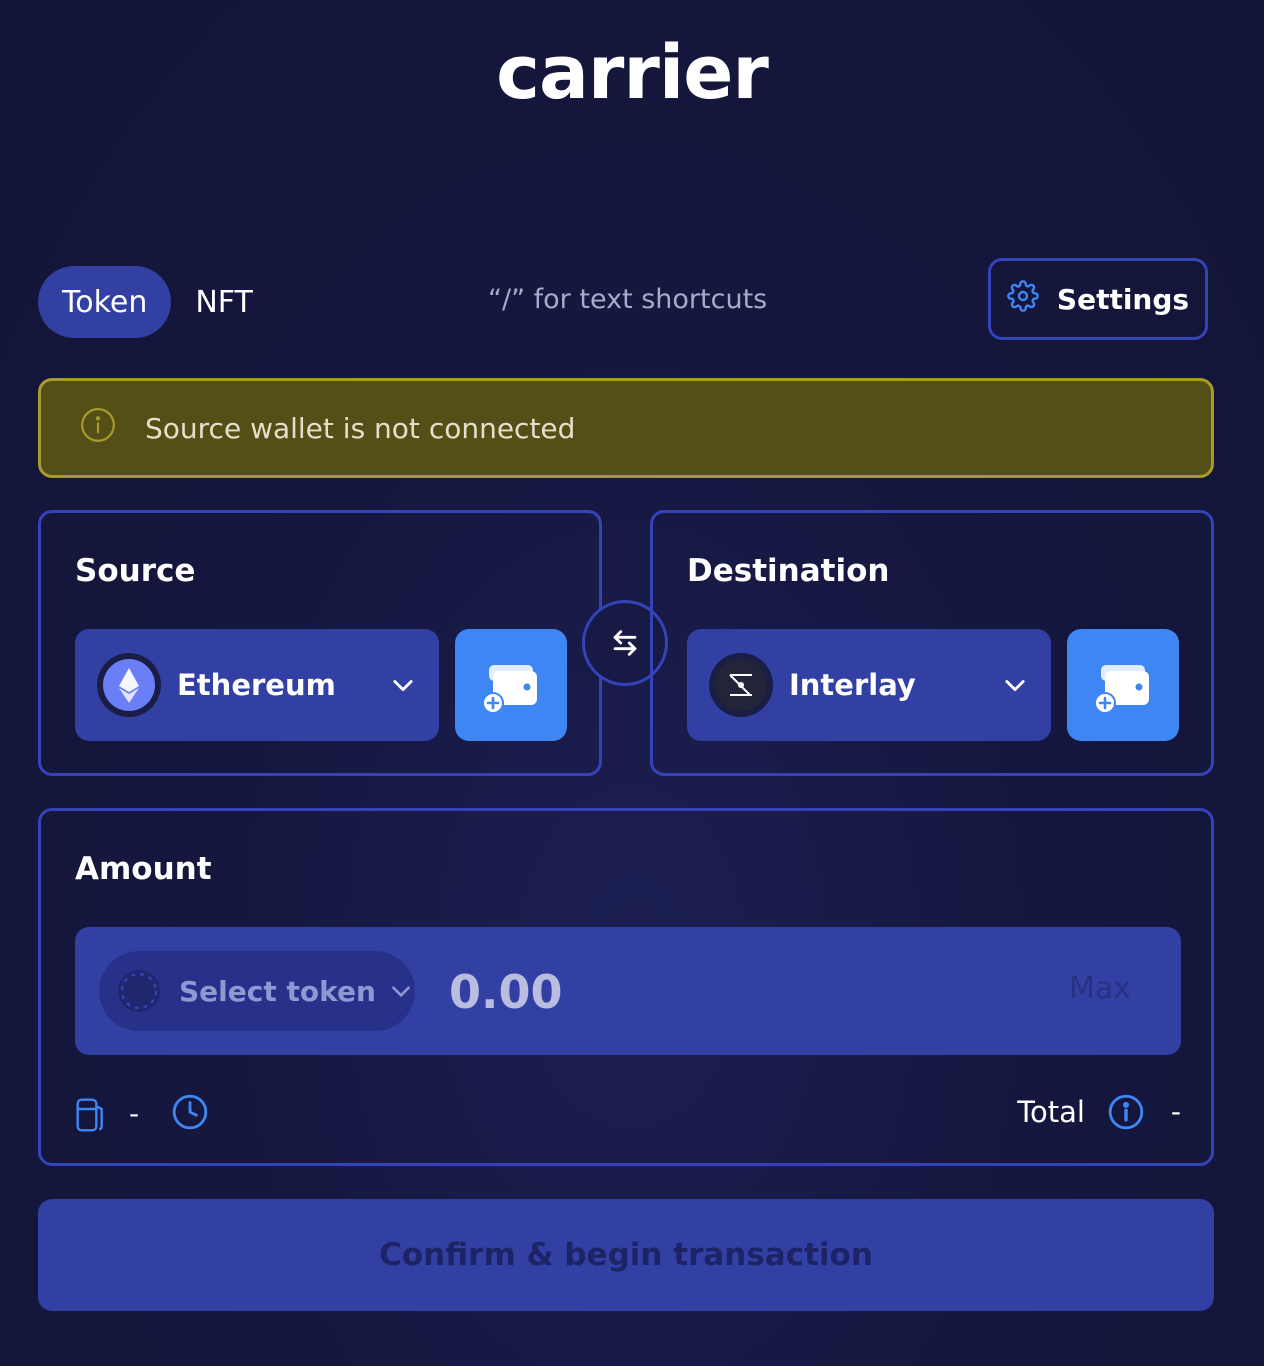 This screenshot has width=1264, height=1366. What do you see at coordinates (224, 302) in the screenshot?
I see `tab-nft: NFT` at bounding box center [224, 302].